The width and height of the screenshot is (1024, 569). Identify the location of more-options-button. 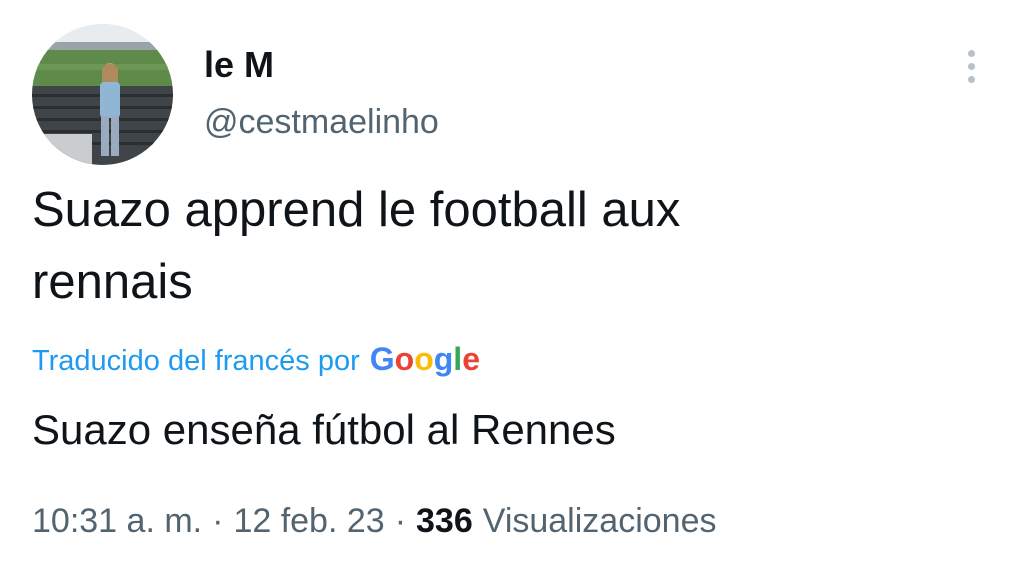
(971, 66).